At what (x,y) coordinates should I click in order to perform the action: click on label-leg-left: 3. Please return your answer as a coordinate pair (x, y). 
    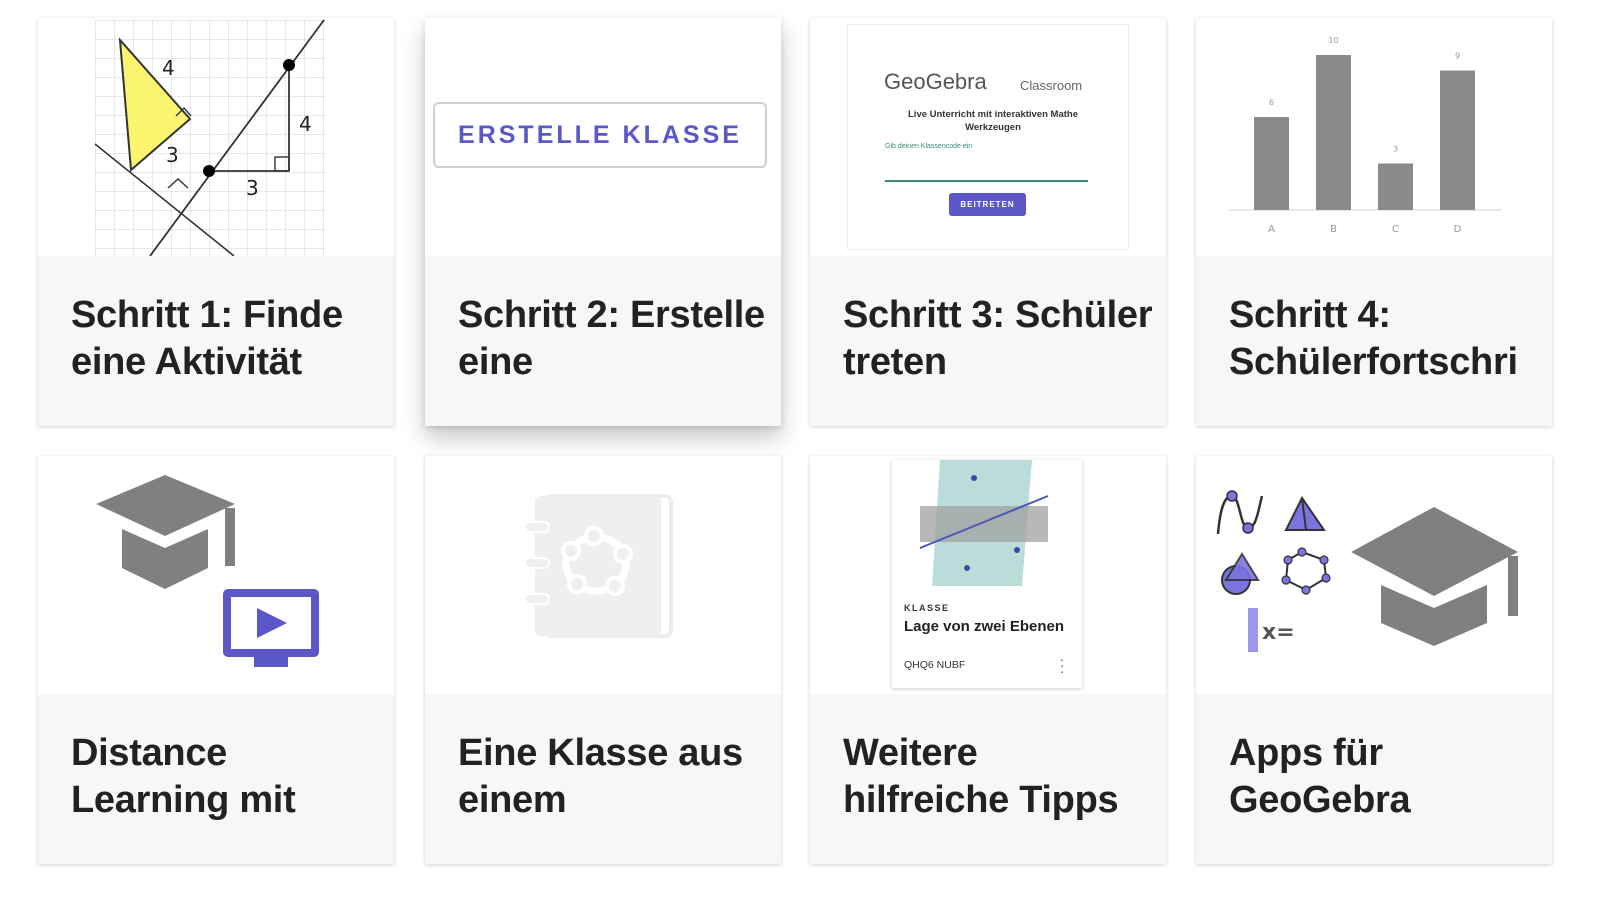
    Looking at the image, I should click on (172, 155).